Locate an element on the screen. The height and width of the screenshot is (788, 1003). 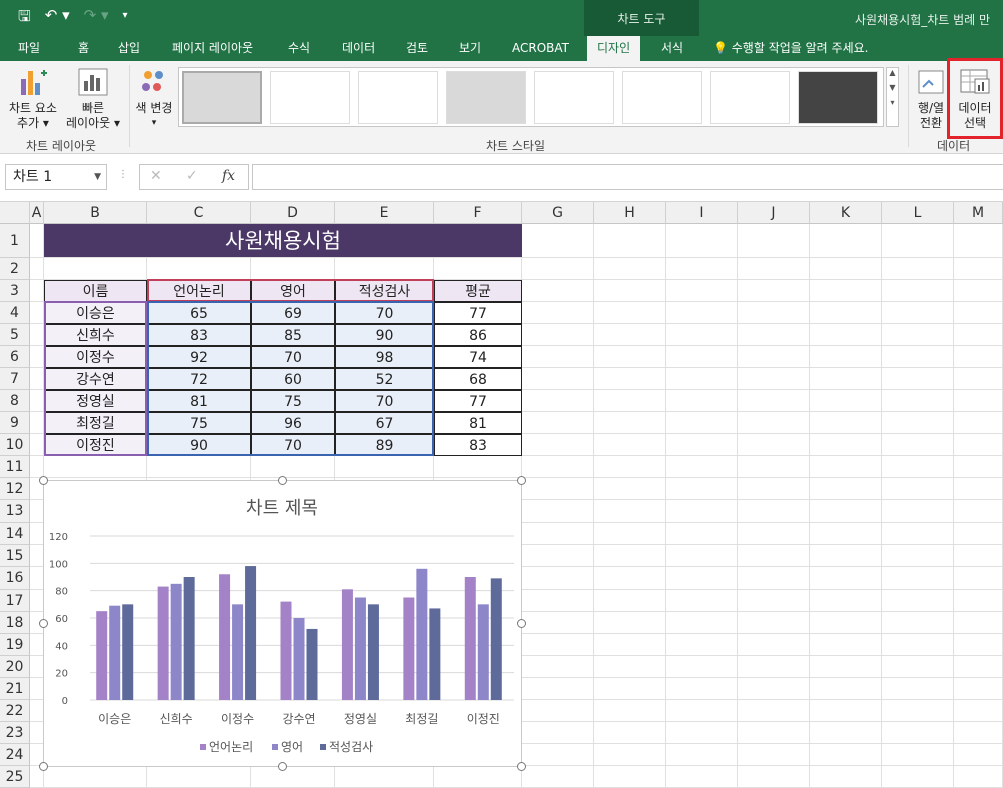
row-header-5: 5 is located at coordinates (15, 335).